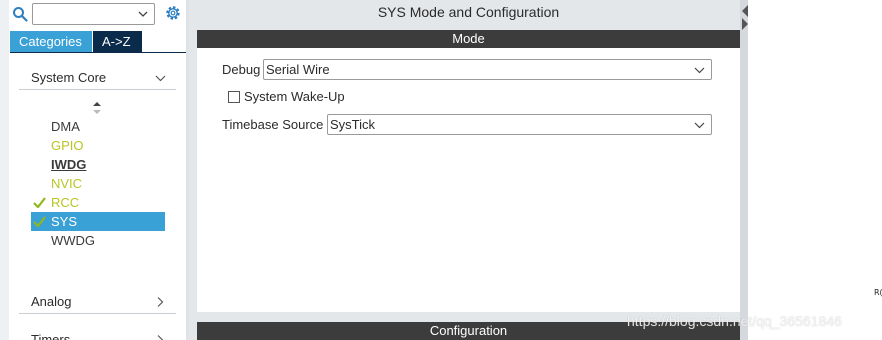 The image size is (882, 340). I want to click on tab-az: A->Z, so click(117, 42).